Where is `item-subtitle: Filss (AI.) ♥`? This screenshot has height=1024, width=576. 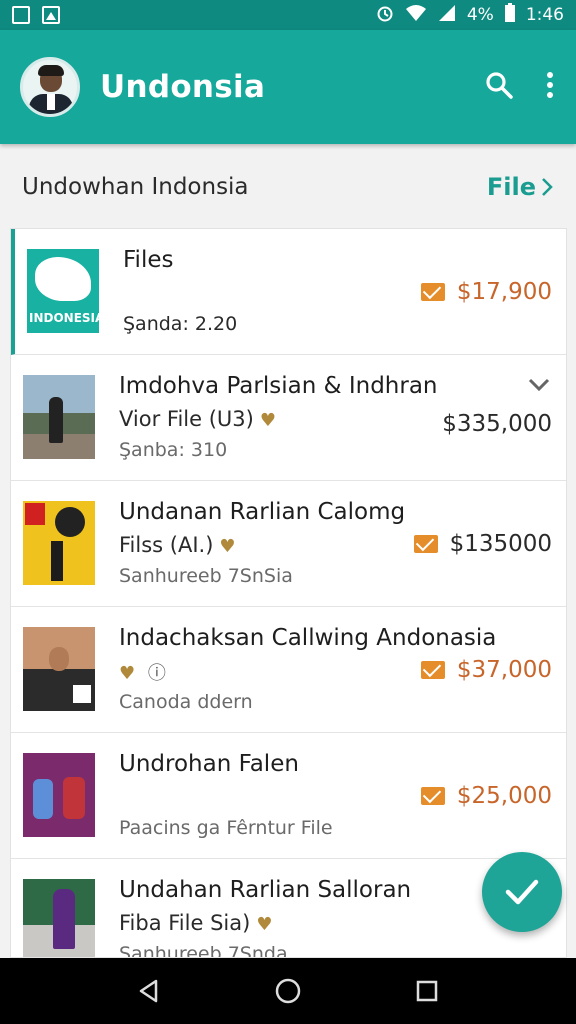
item-subtitle: Filss (AI.) ♥ is located at coordinates (177, 545).